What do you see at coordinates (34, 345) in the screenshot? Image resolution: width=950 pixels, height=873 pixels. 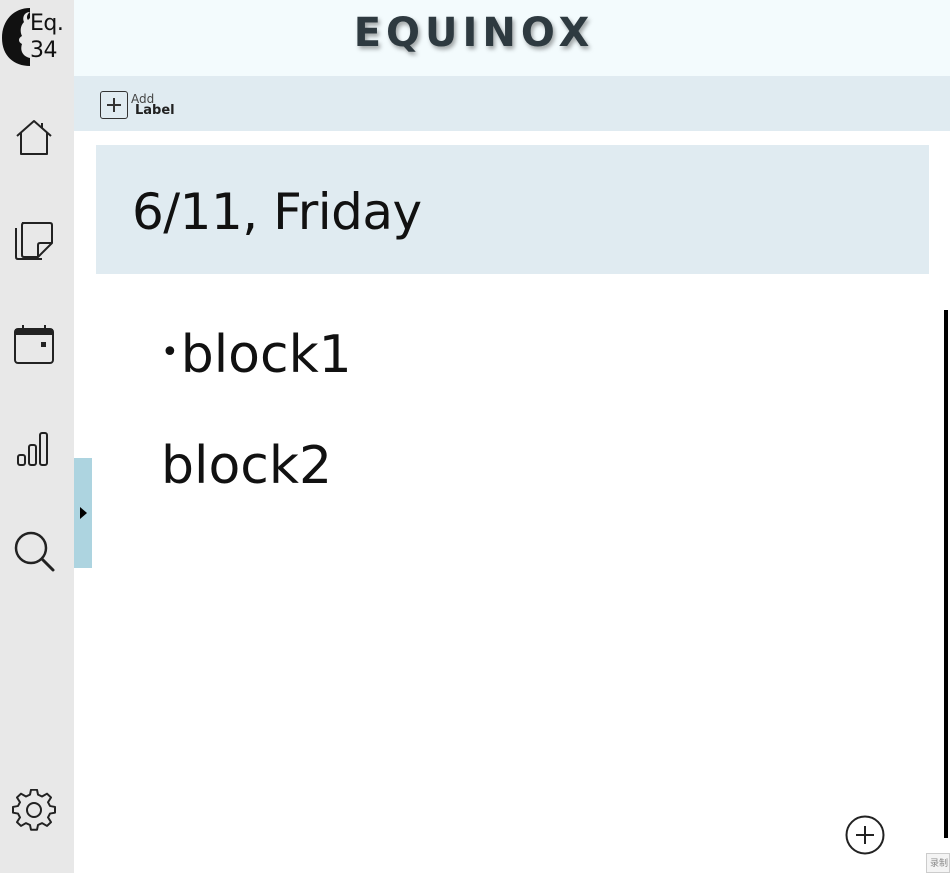 I see `calendar-icon` at bounding box center [34, 345].